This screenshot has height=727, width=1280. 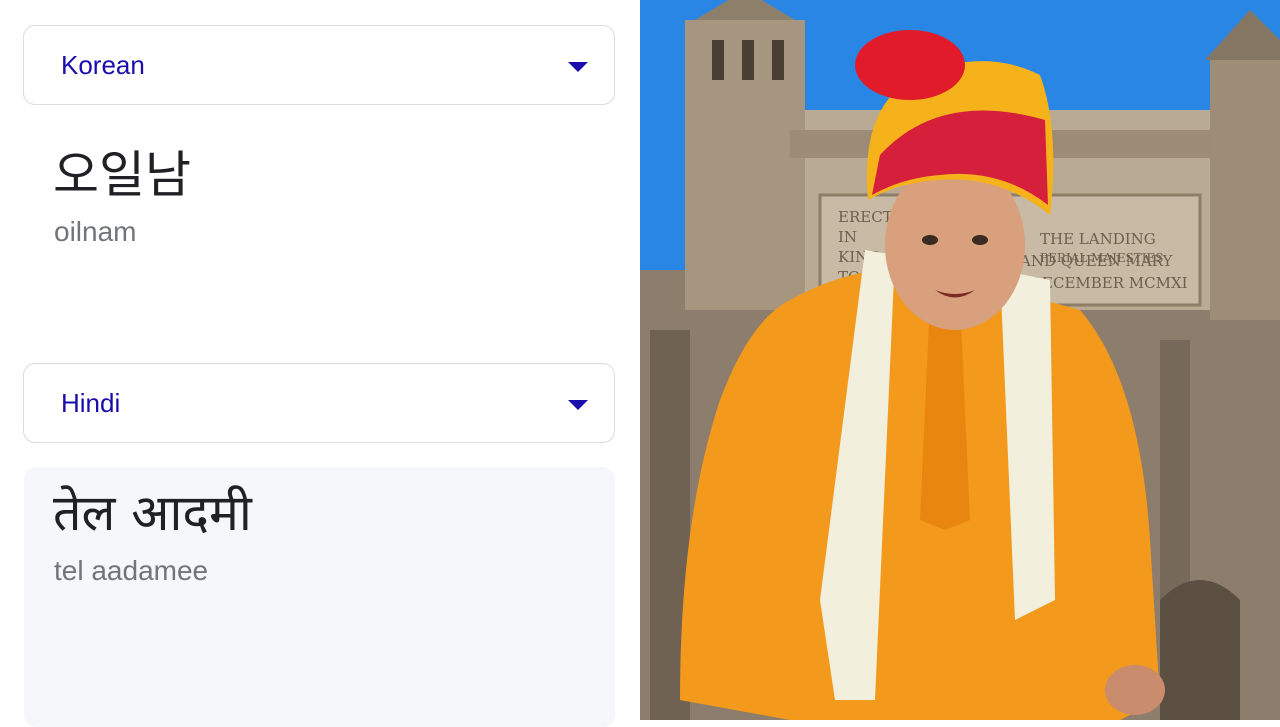 What do you see at coordinates (1102, 258) in the screenshot?
I see `inscription-line: PERIAL MAJESTIES` at bounding box center [1102, 258].